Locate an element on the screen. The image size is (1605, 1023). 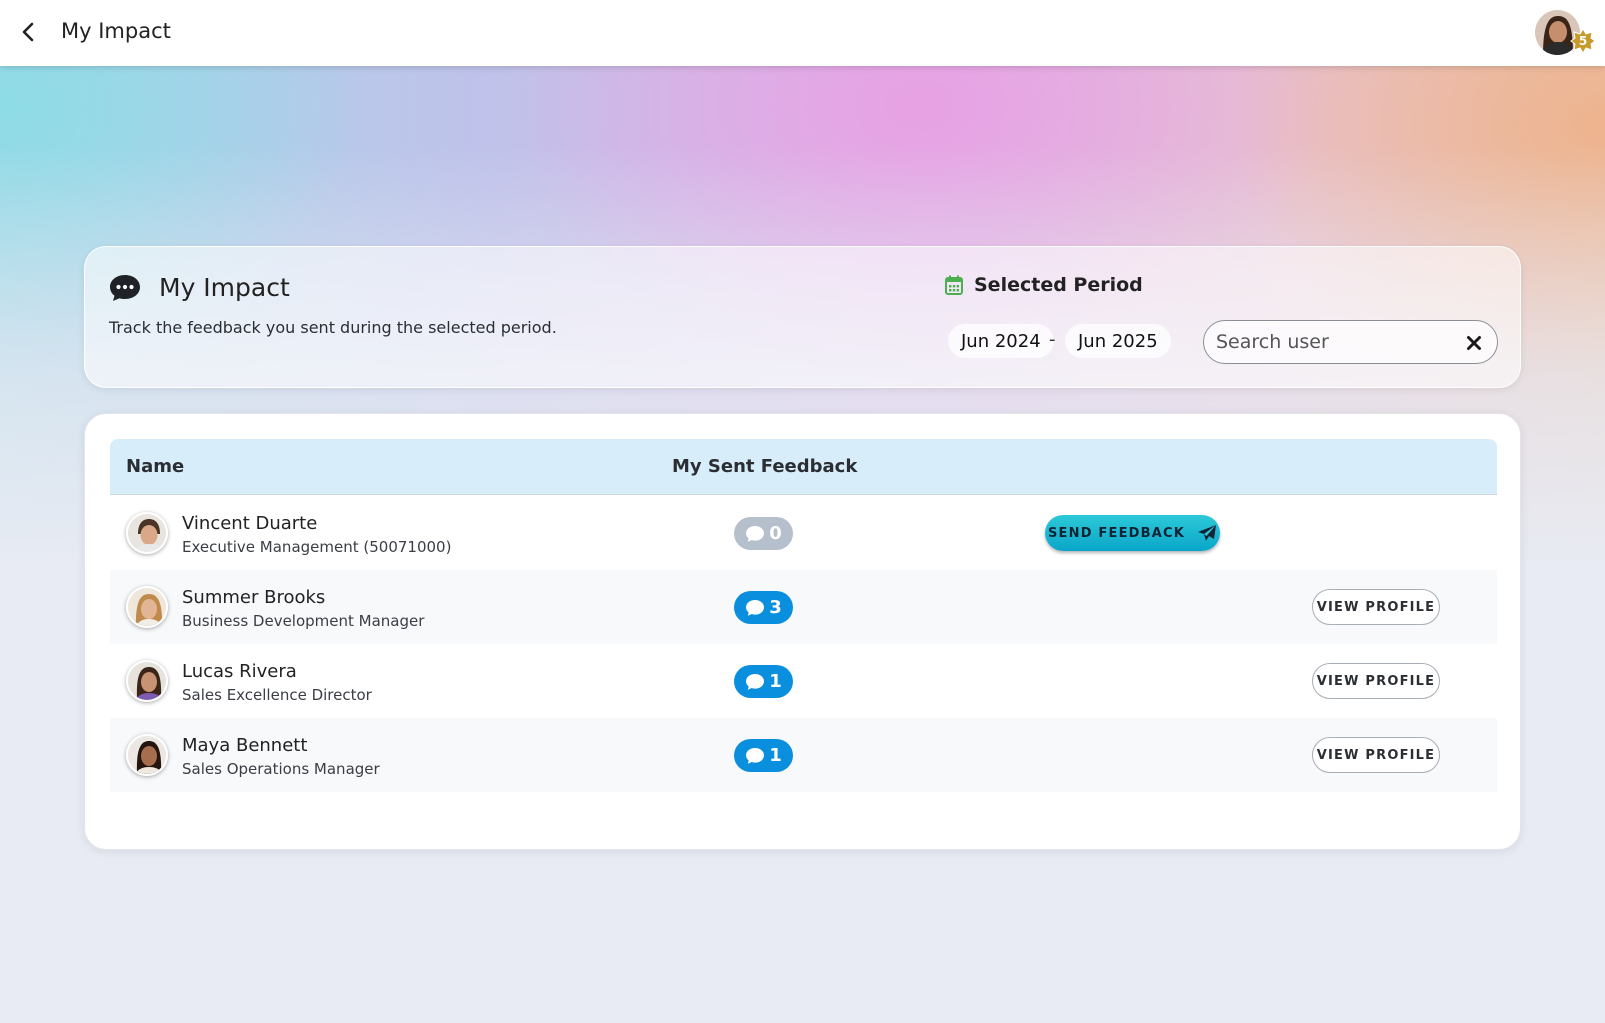
user-name: Vincent Duarte is located at coordinates (249, 523).